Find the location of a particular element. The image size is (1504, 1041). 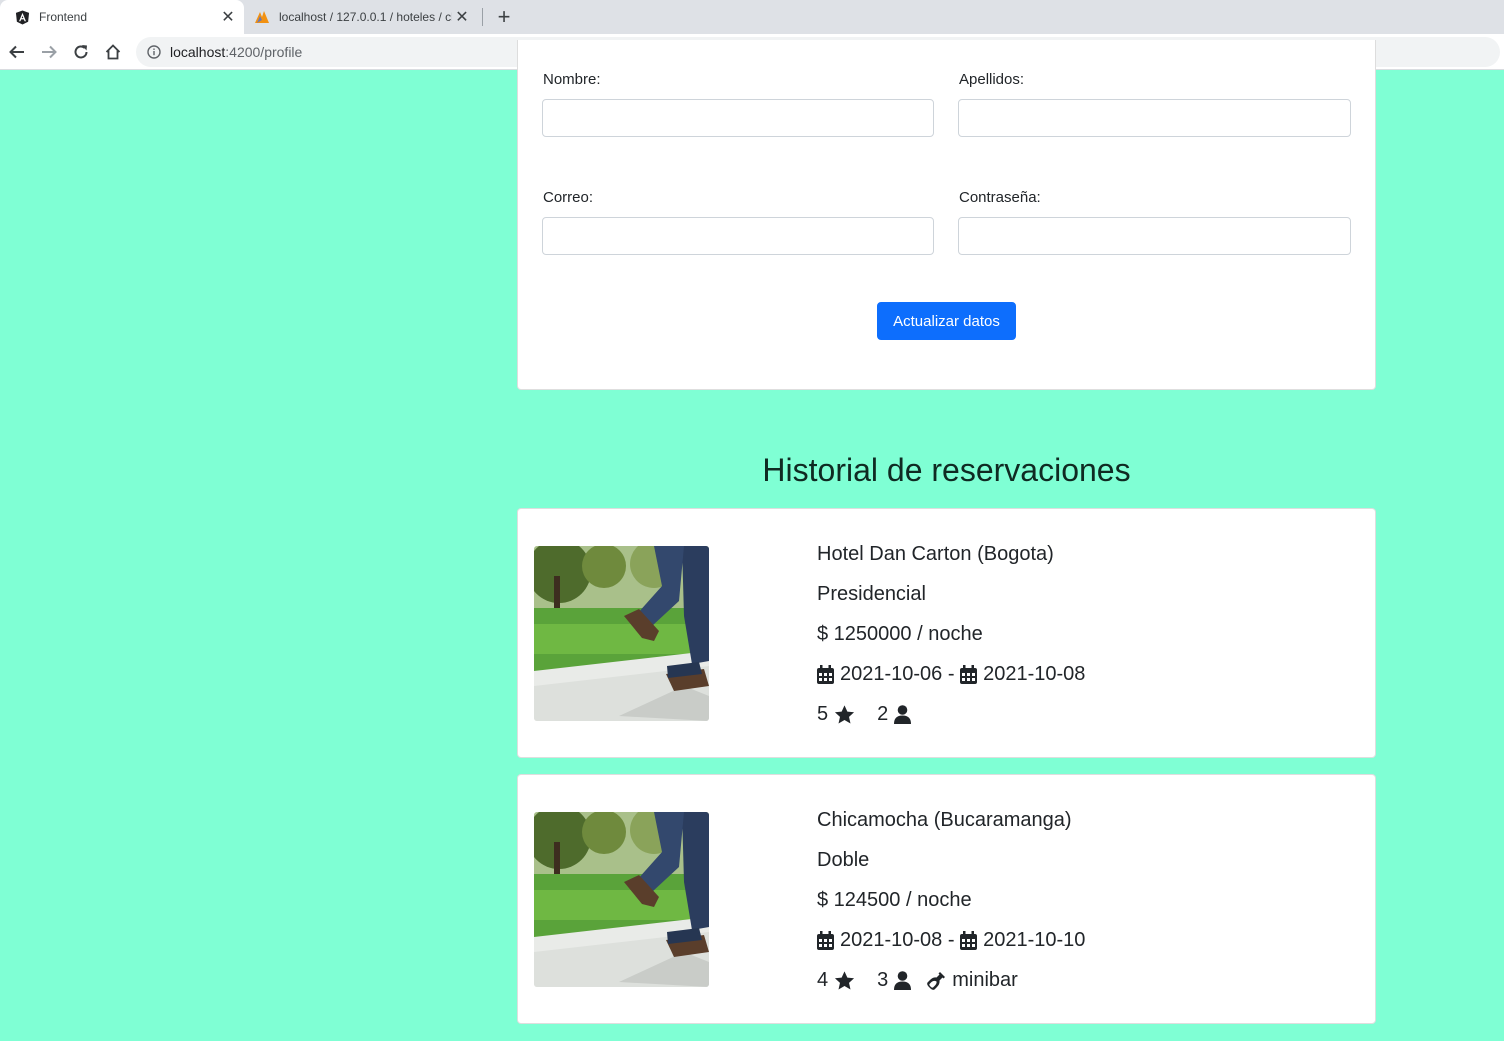

check-out-date: 2021-10-10 is located at coordinates (1034, 940).